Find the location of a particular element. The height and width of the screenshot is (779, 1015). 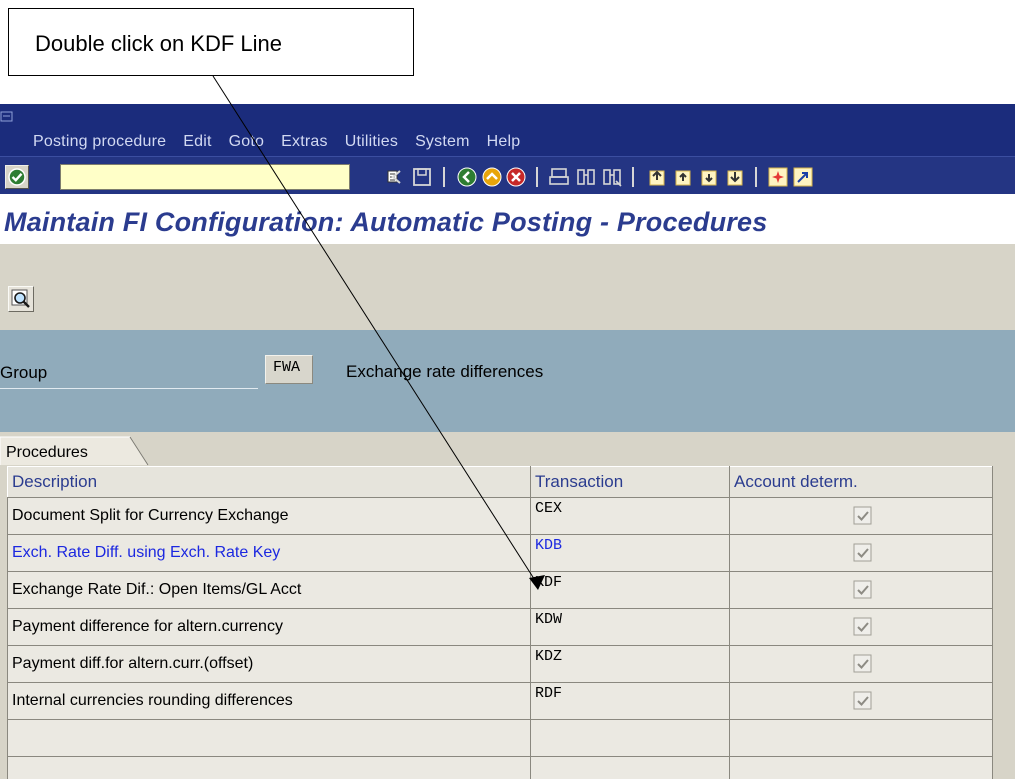

column-header-transaction: Transaction is located at coordinates (630, 482).